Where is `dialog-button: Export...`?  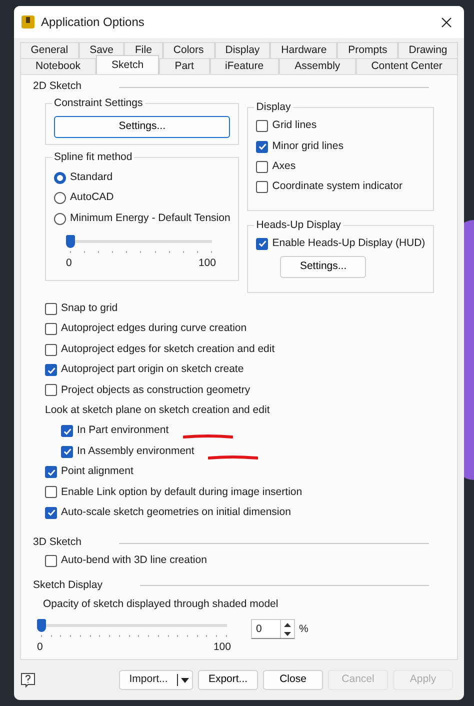 dialog-button: Export... is located at coordinates (228, 680).